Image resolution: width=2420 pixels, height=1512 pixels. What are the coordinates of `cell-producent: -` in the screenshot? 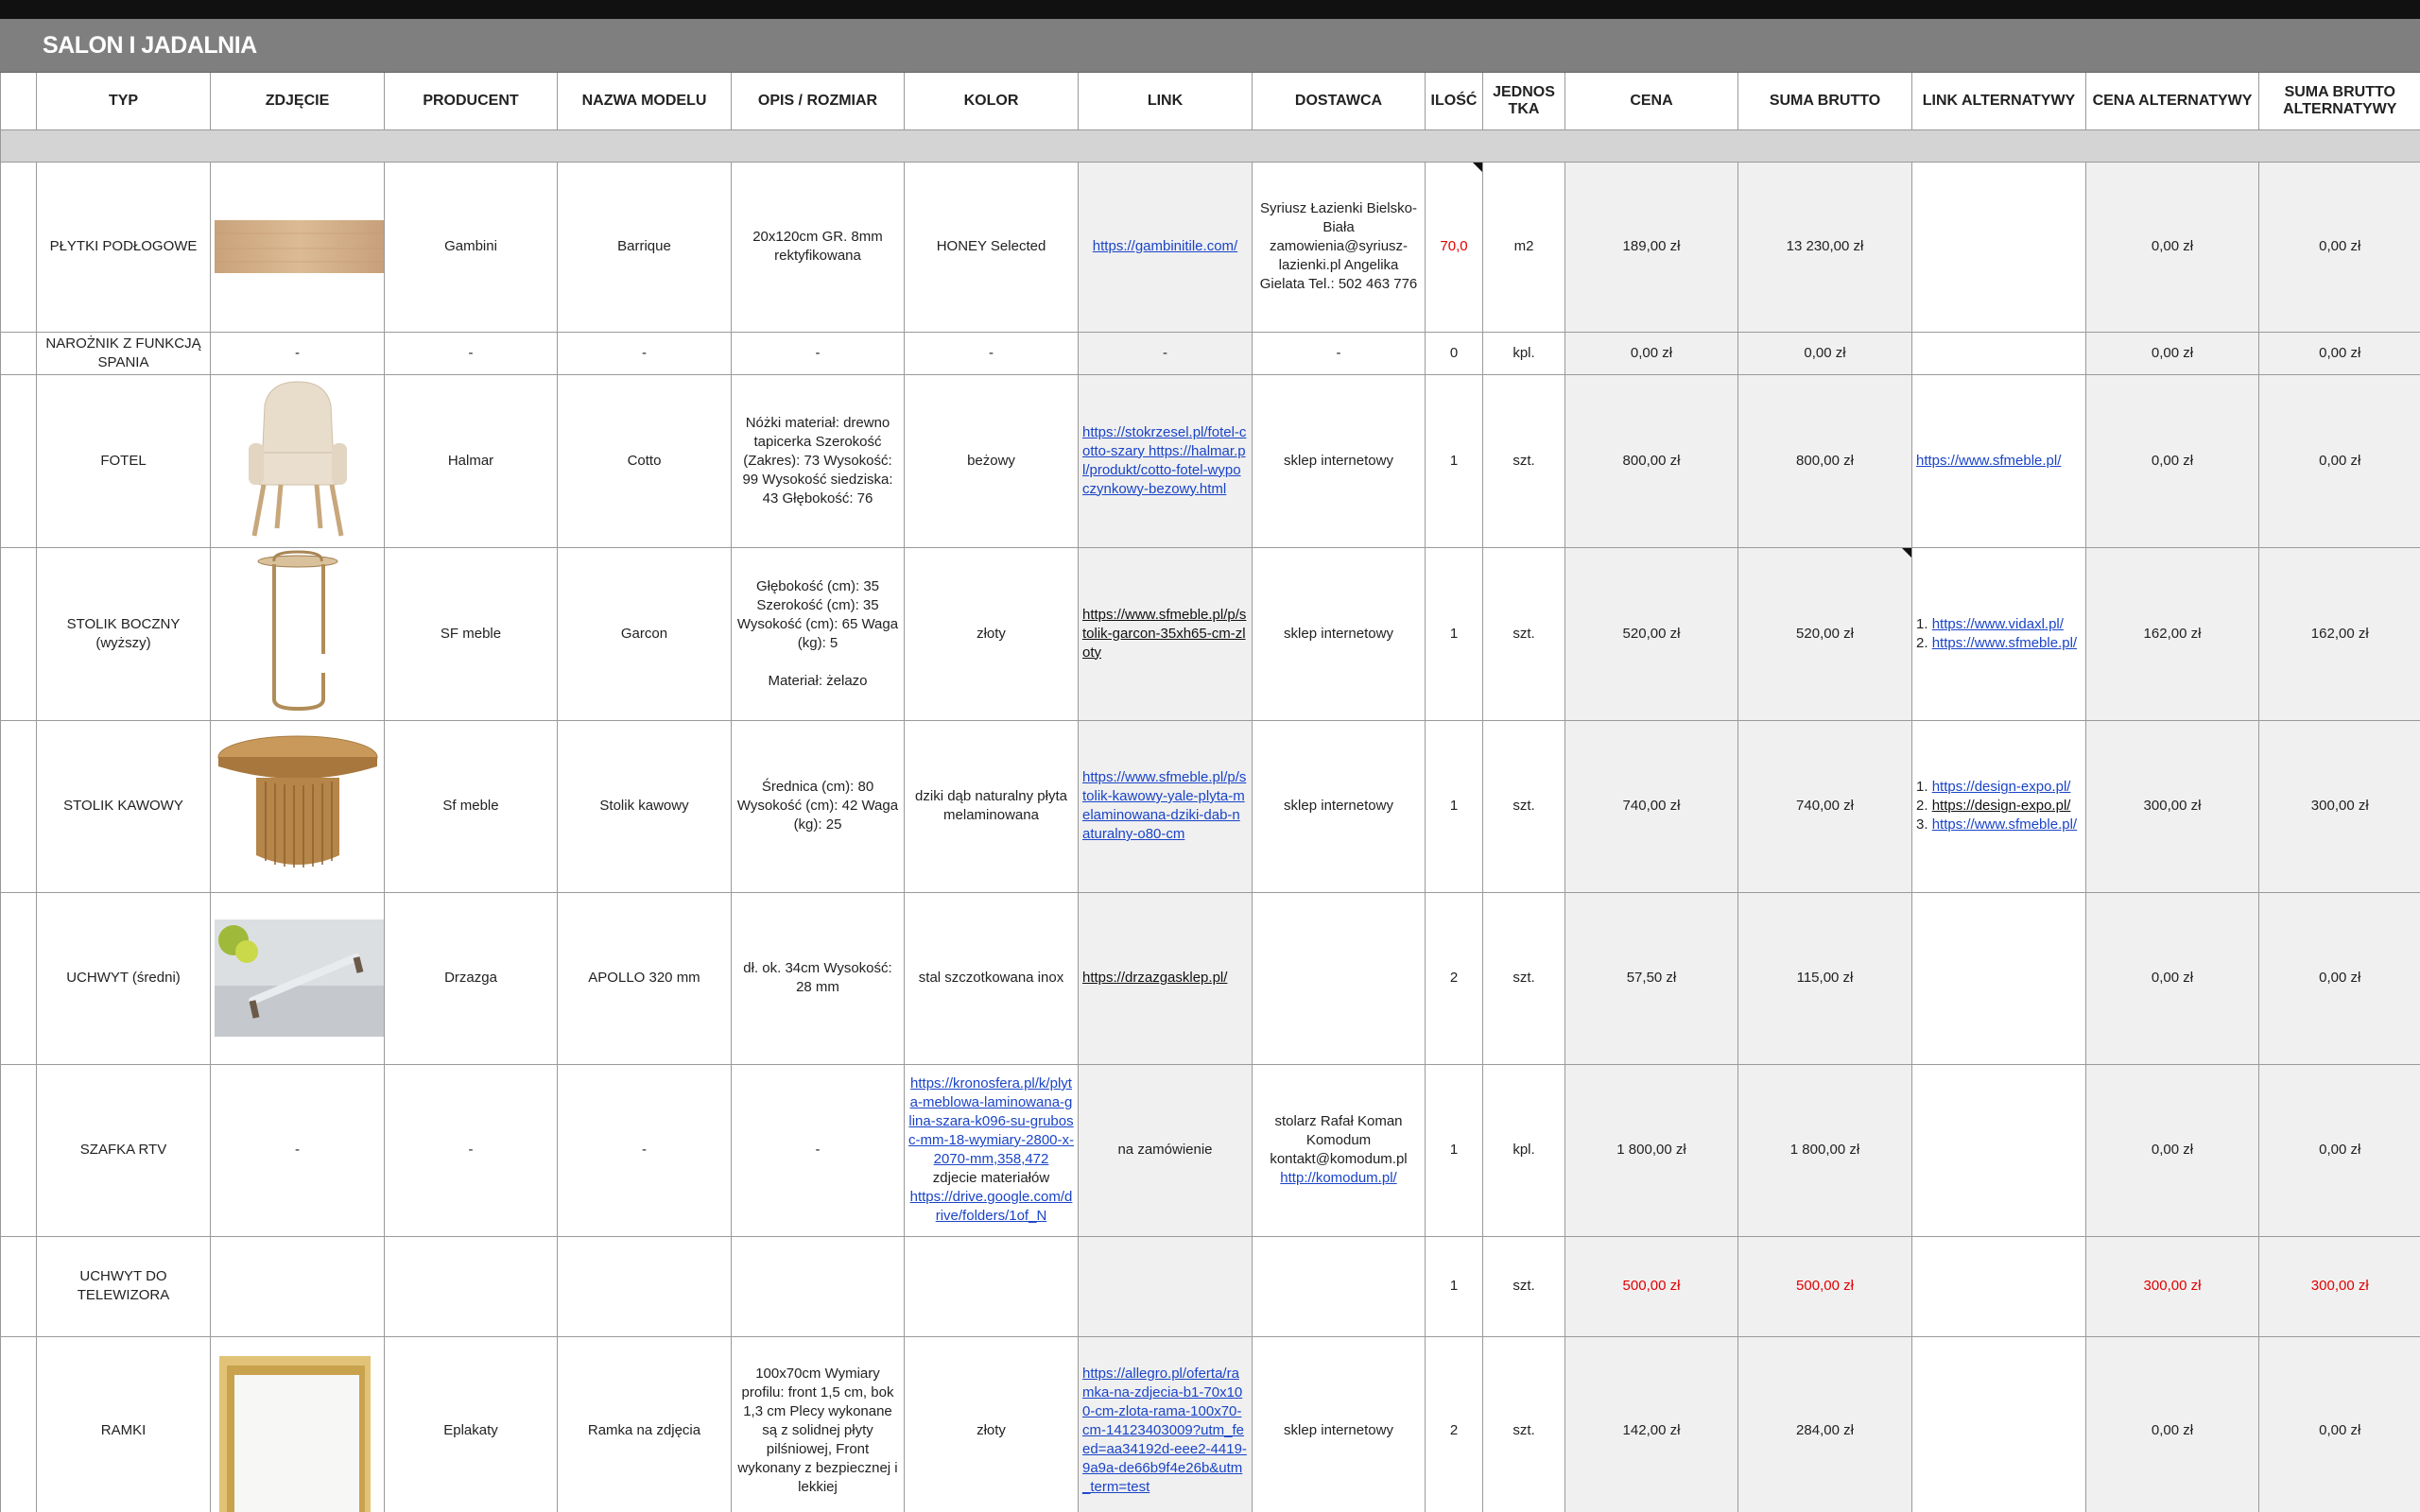 It's located at (471, 353).